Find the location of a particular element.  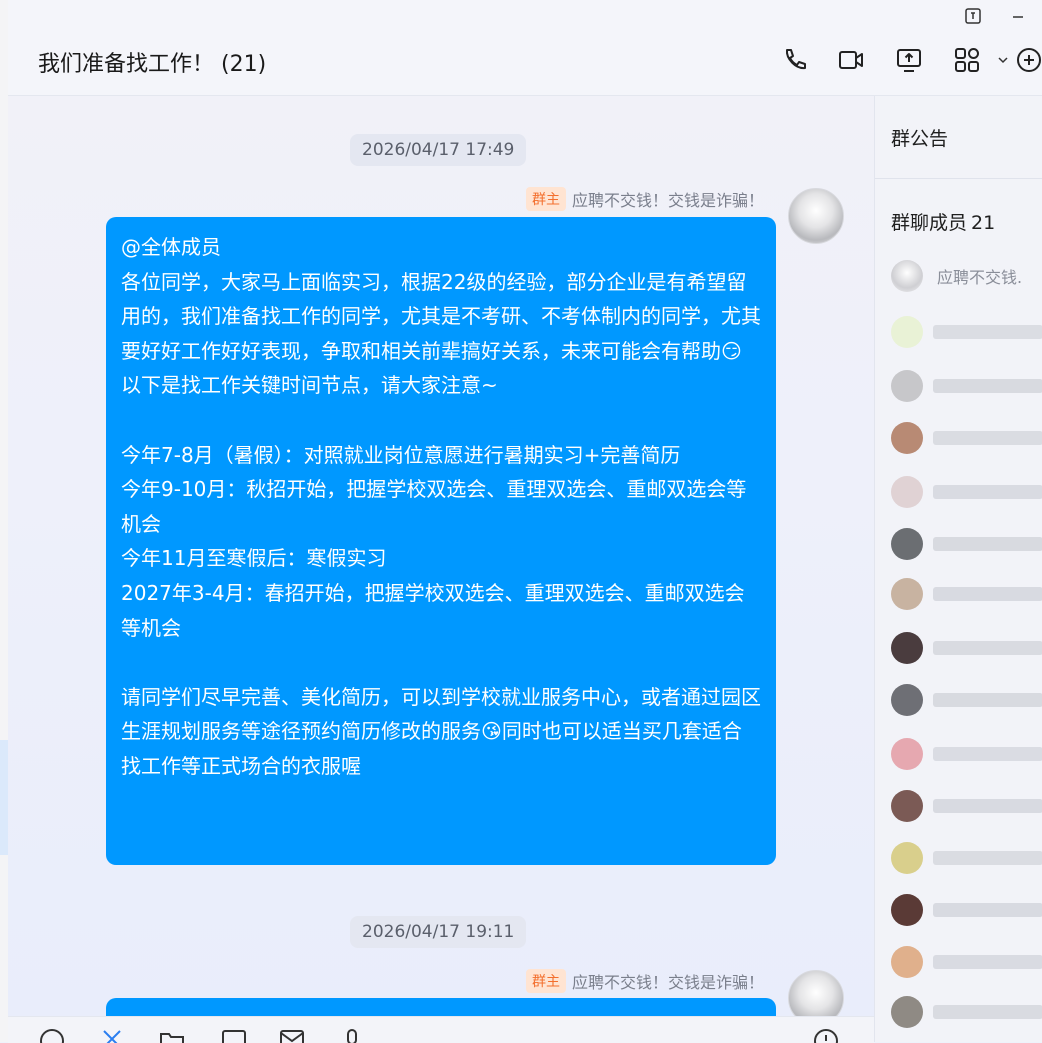

image-icon is located at coordinates (235, 1035).